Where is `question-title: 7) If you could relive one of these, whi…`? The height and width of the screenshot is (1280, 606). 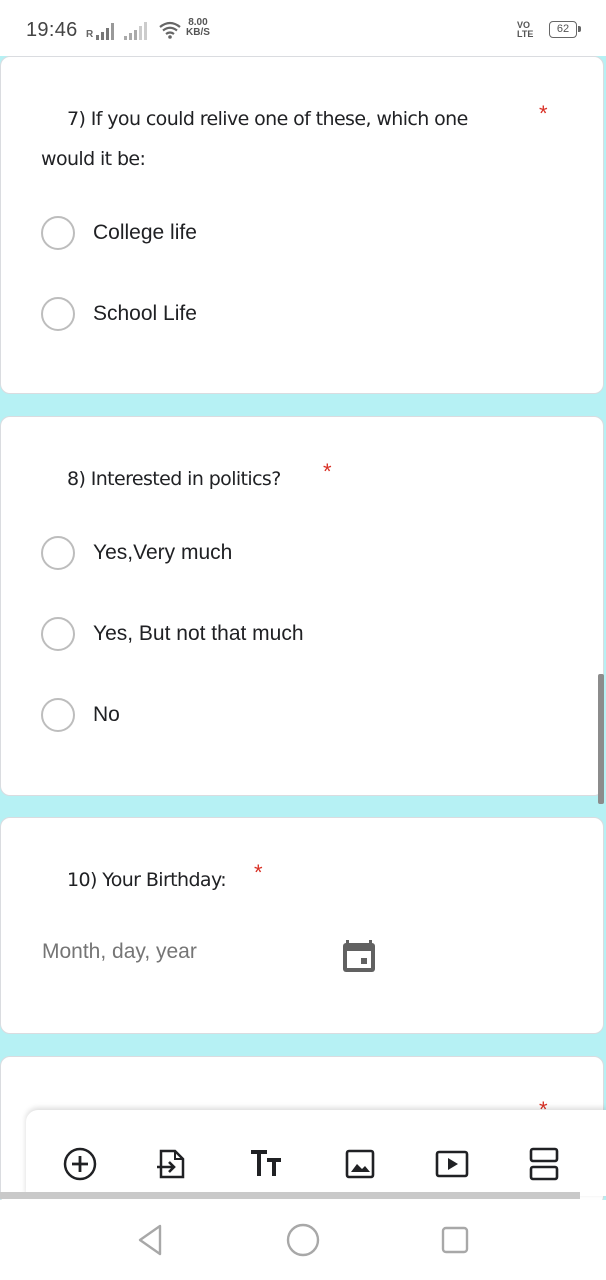
question-title: 7) If you could relive one of these, whi… is located at coordinates (267, 119).